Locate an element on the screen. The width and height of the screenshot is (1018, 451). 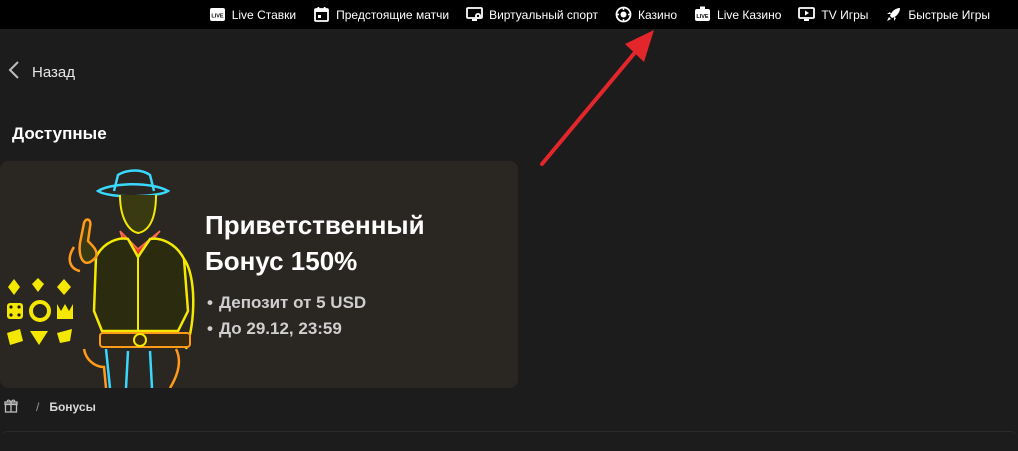
bonus-detail-deposit: • Депозит от 5 USD is located at coordinates (286, 303).